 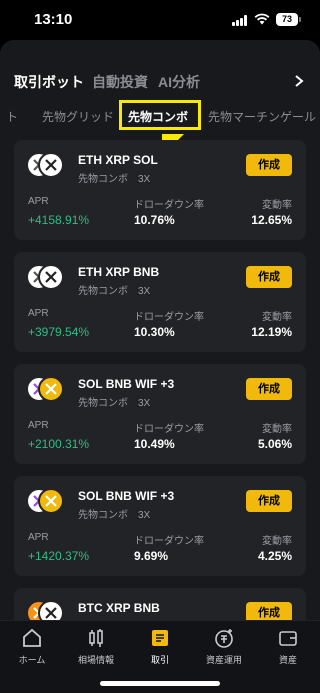 I want to click on sub-tab-partial: ト, so click(x=12, y=116).